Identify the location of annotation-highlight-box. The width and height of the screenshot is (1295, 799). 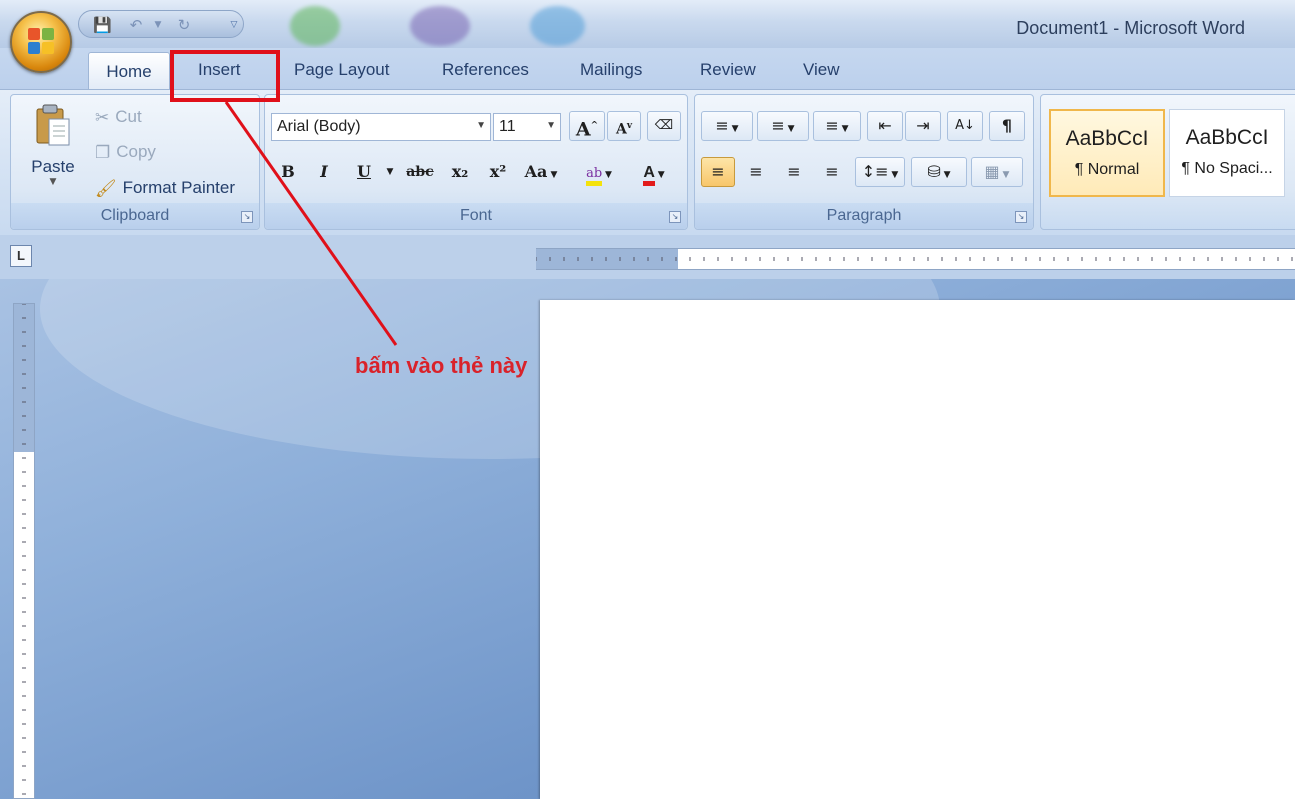
(225, 76).